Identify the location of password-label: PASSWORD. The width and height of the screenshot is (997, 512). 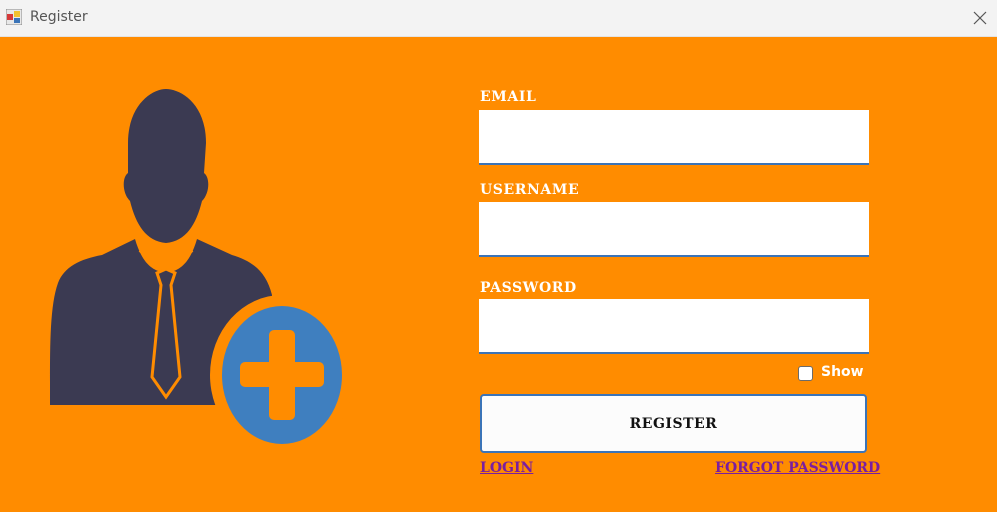
(528, 288).